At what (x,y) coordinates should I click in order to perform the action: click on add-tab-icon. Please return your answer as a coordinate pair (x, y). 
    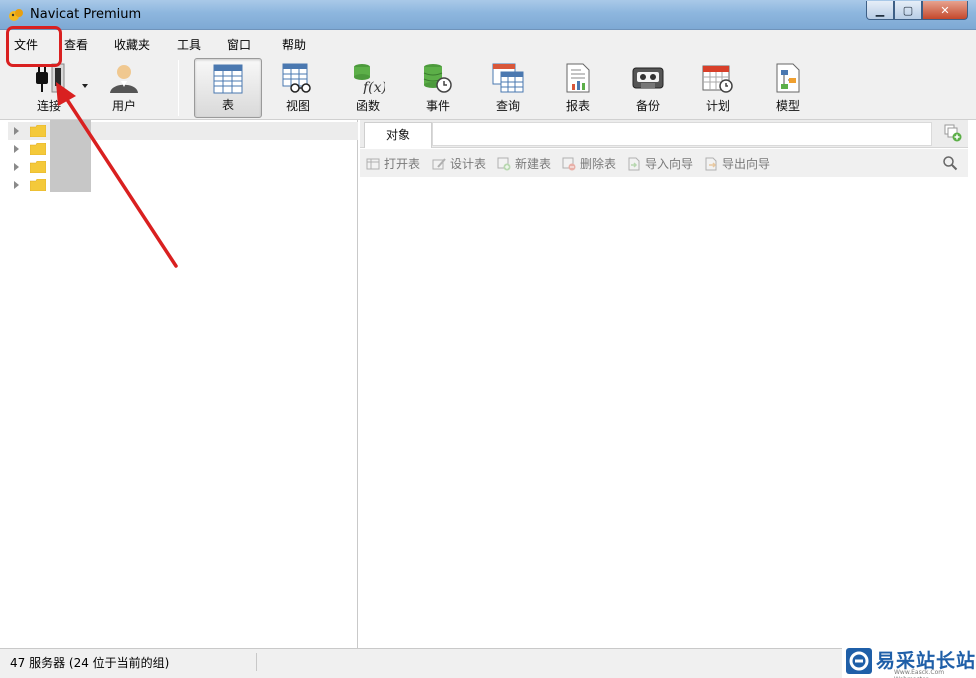
    Looking at the image, I should click on (953, 133).